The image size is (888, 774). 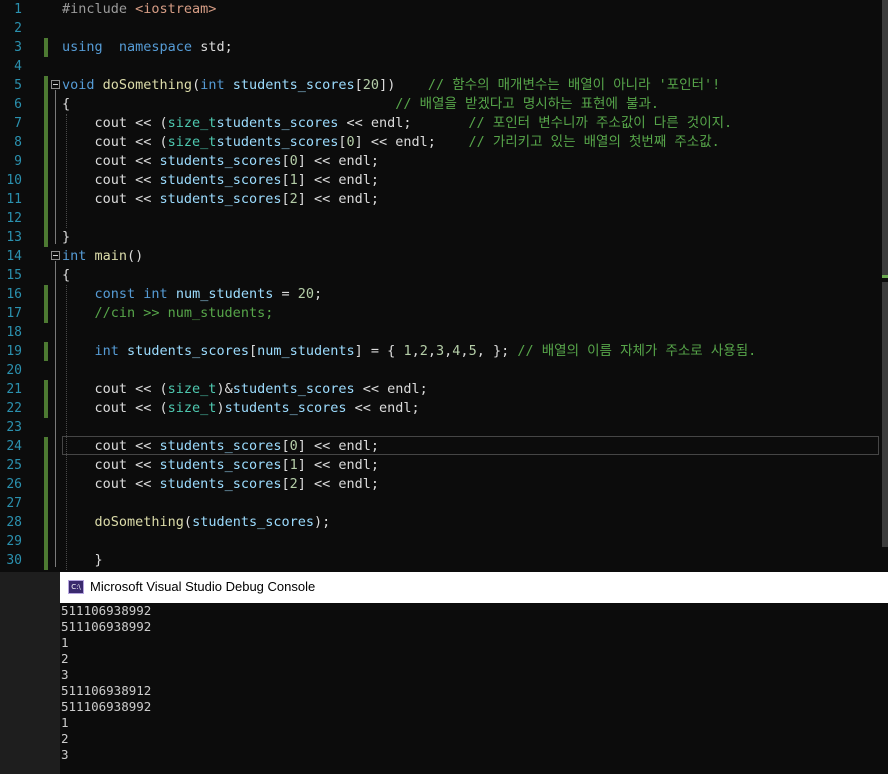 I want to click on code-token: 20, so click(x=371, y=85).